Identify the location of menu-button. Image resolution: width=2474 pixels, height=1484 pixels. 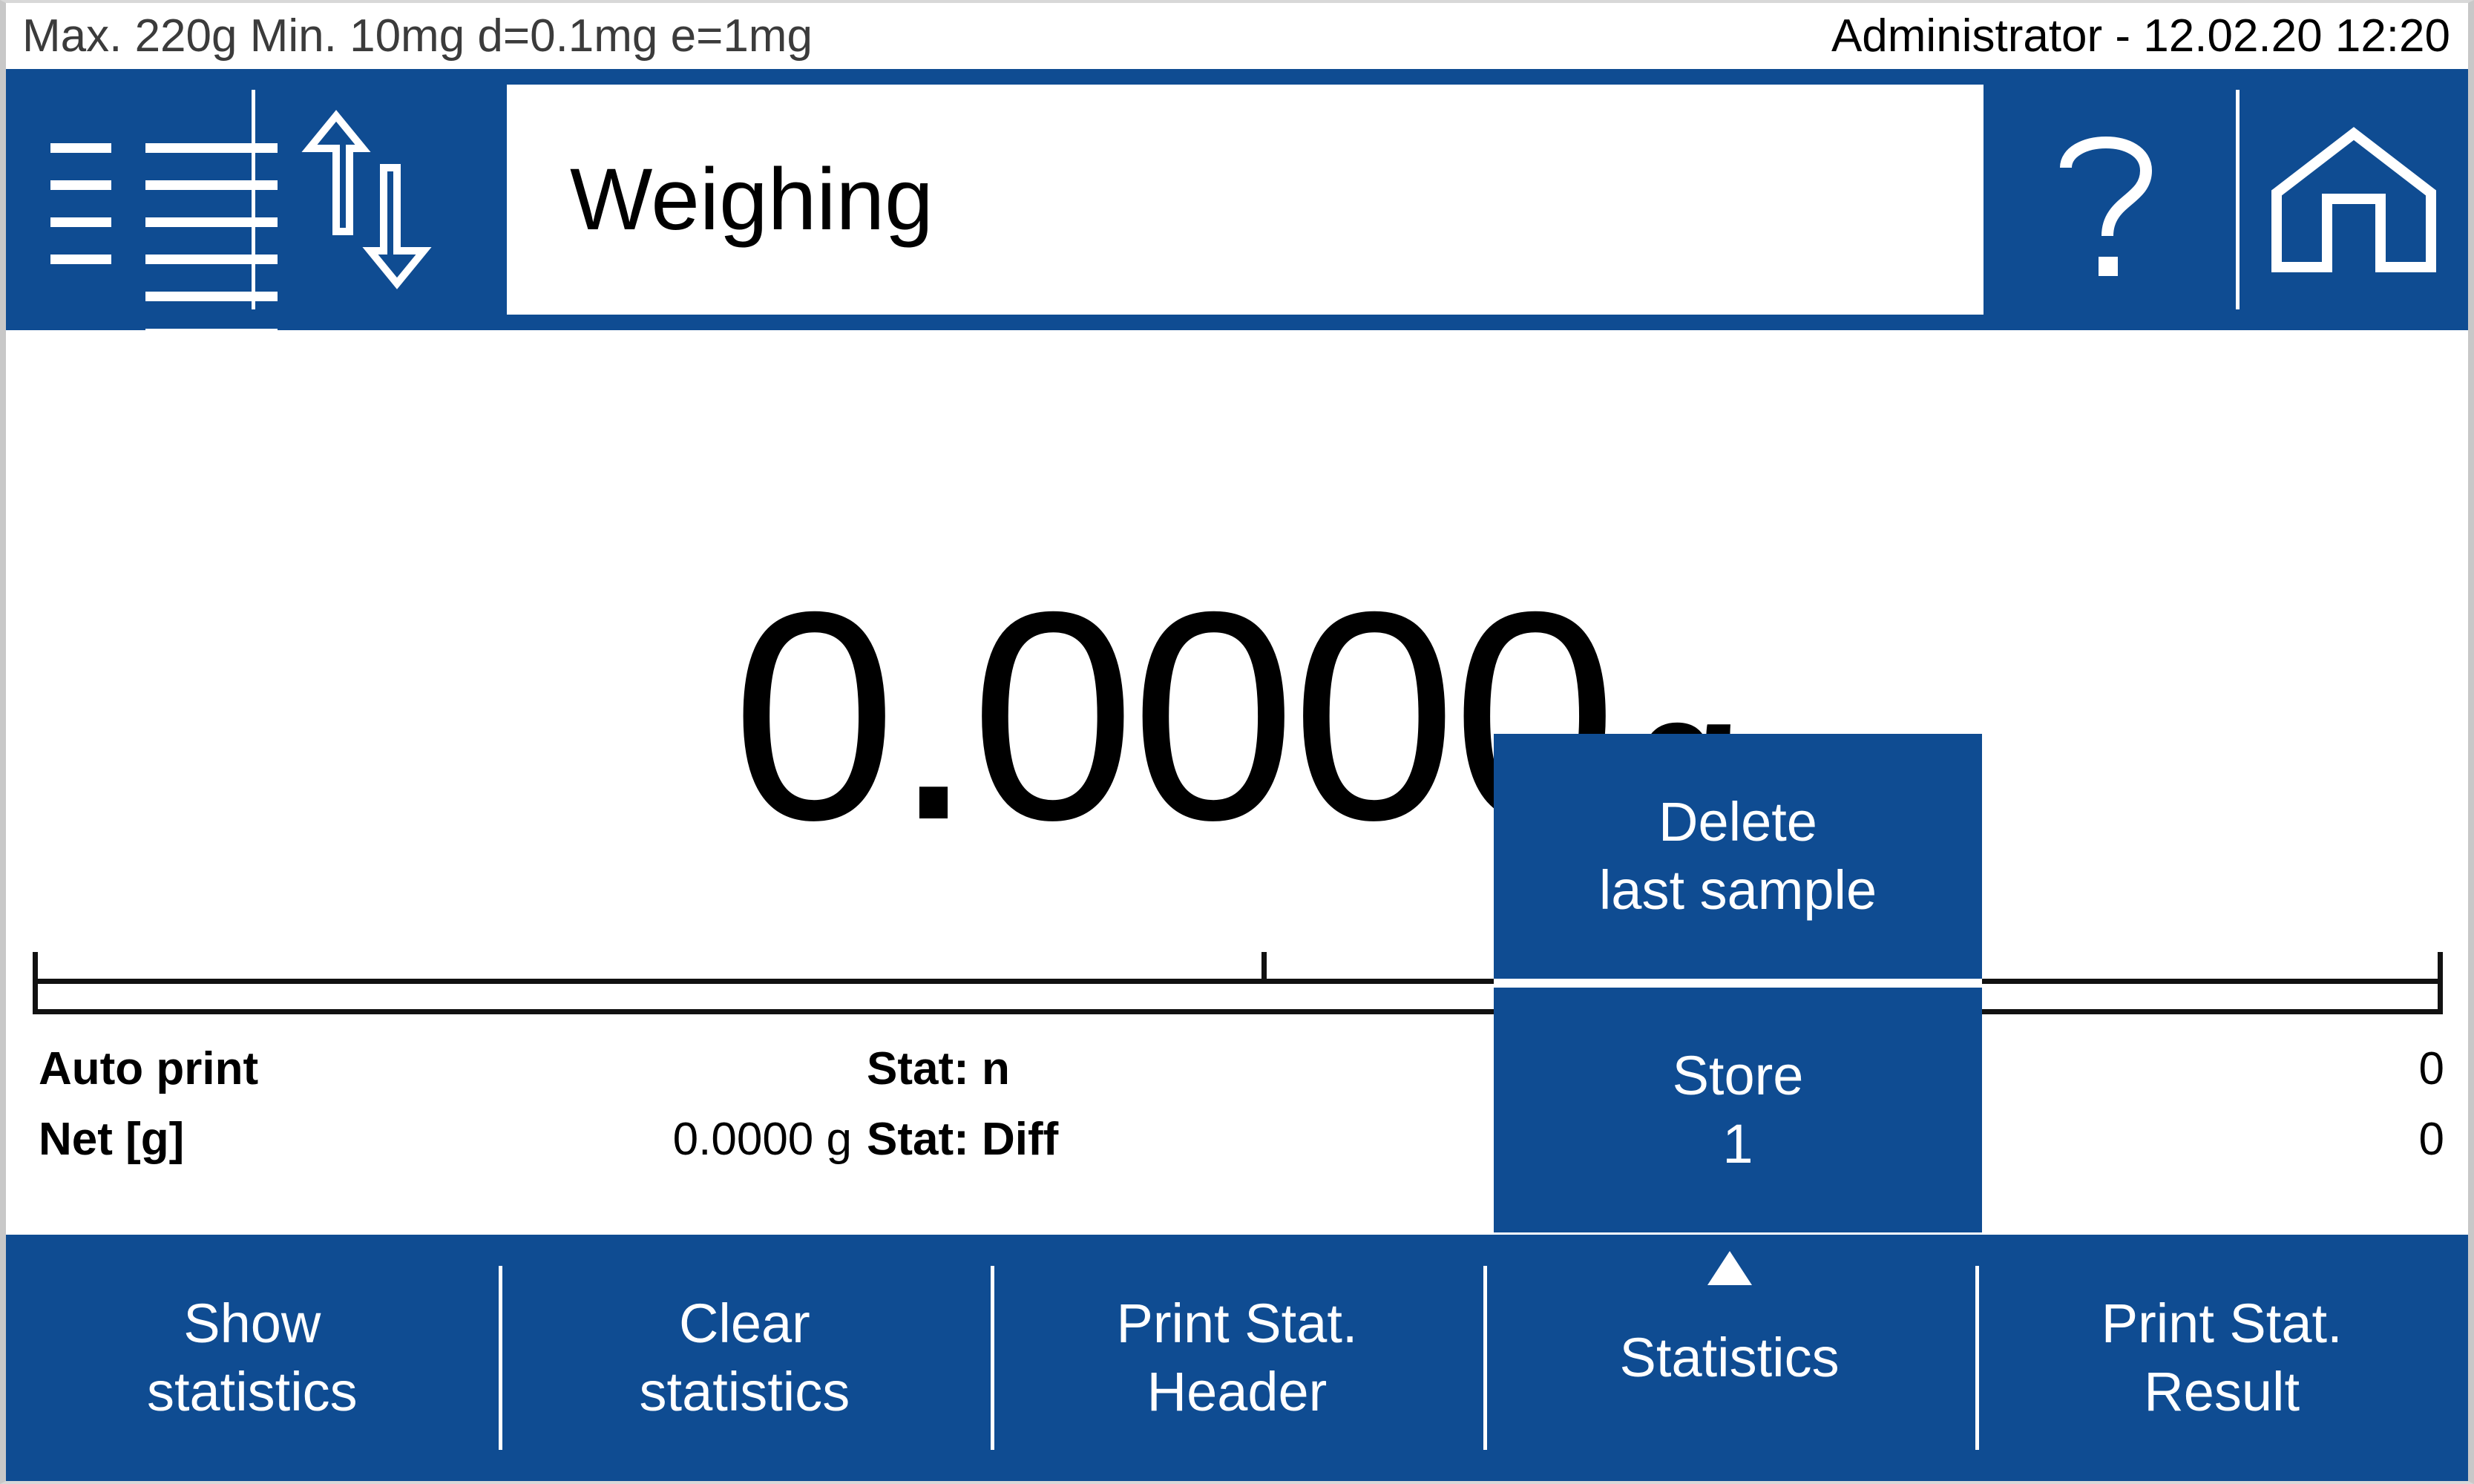
(142, 203).